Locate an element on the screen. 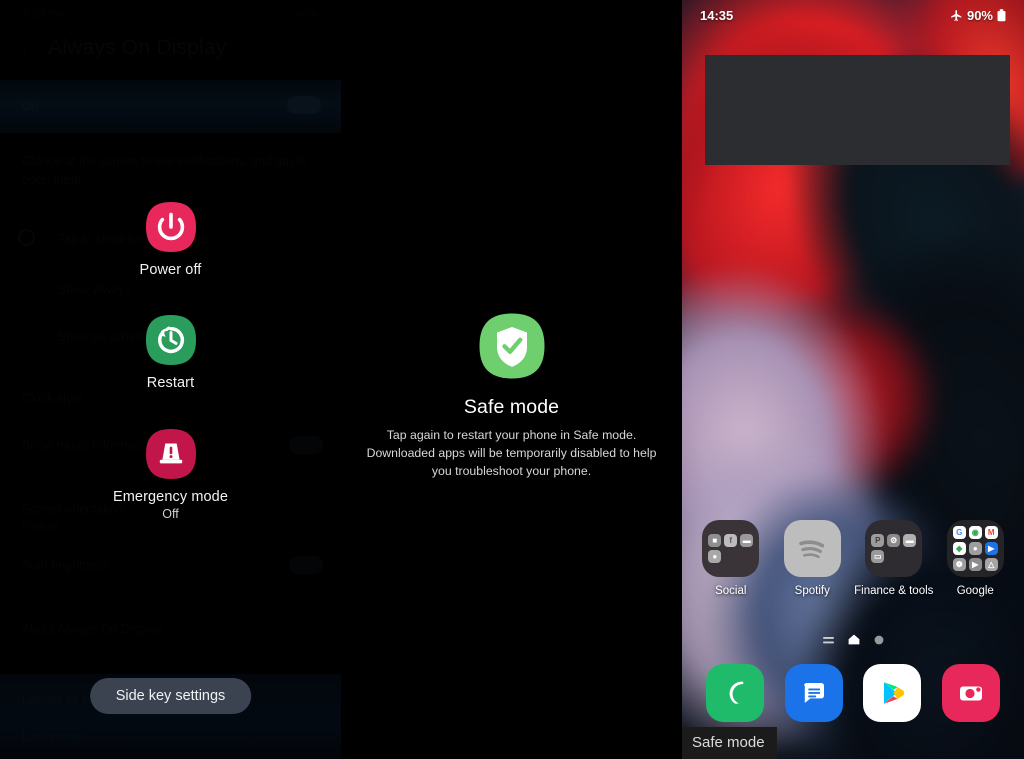 This screenshot has height=759, width=1024. folder-finance-tools: P ⚙ ▬ ▭ Finance & tools is located at coordinates (894, 558).